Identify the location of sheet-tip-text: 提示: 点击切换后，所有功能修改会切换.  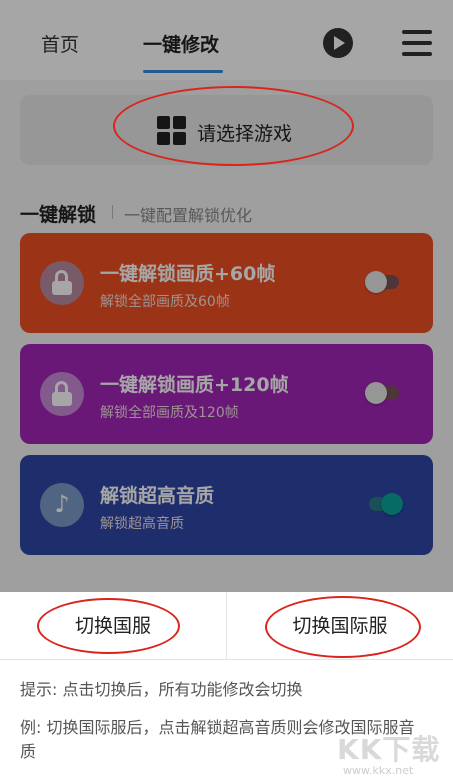
(161, 689).